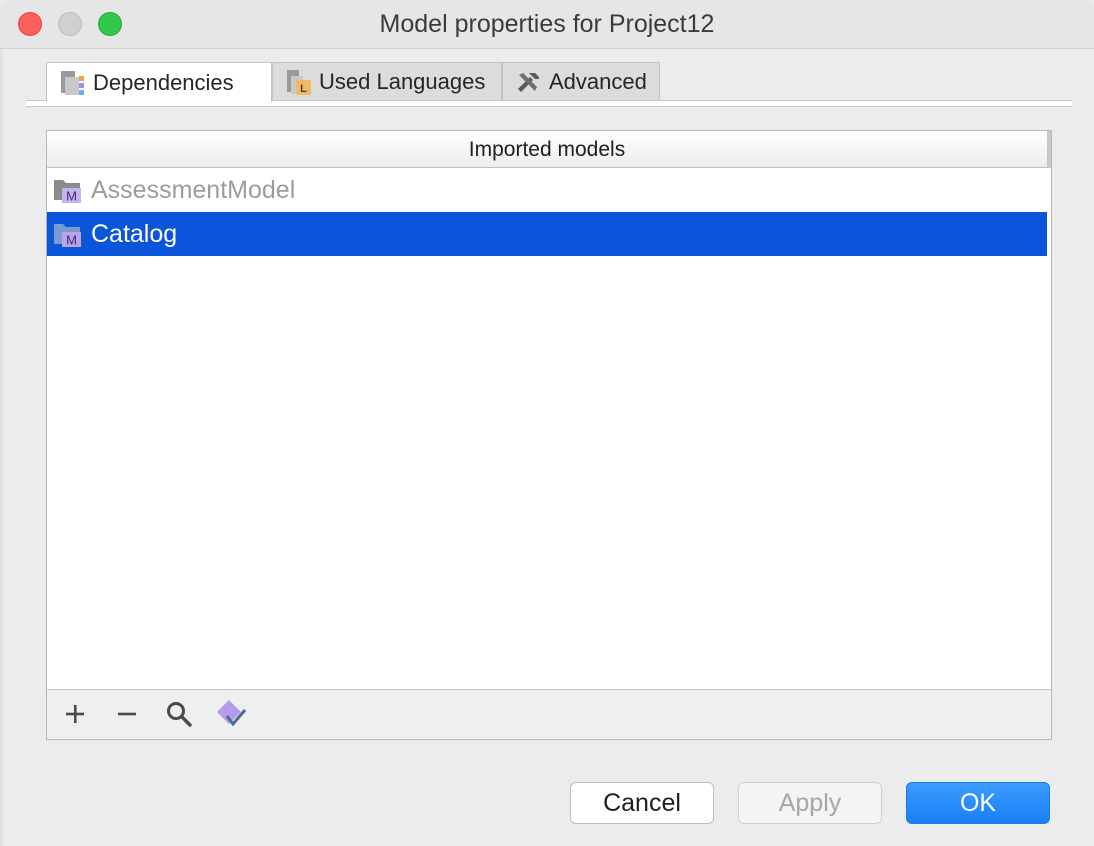 This screenshot has height=846, width=1094. I want to click on list-toolbar, so click(549, 714).